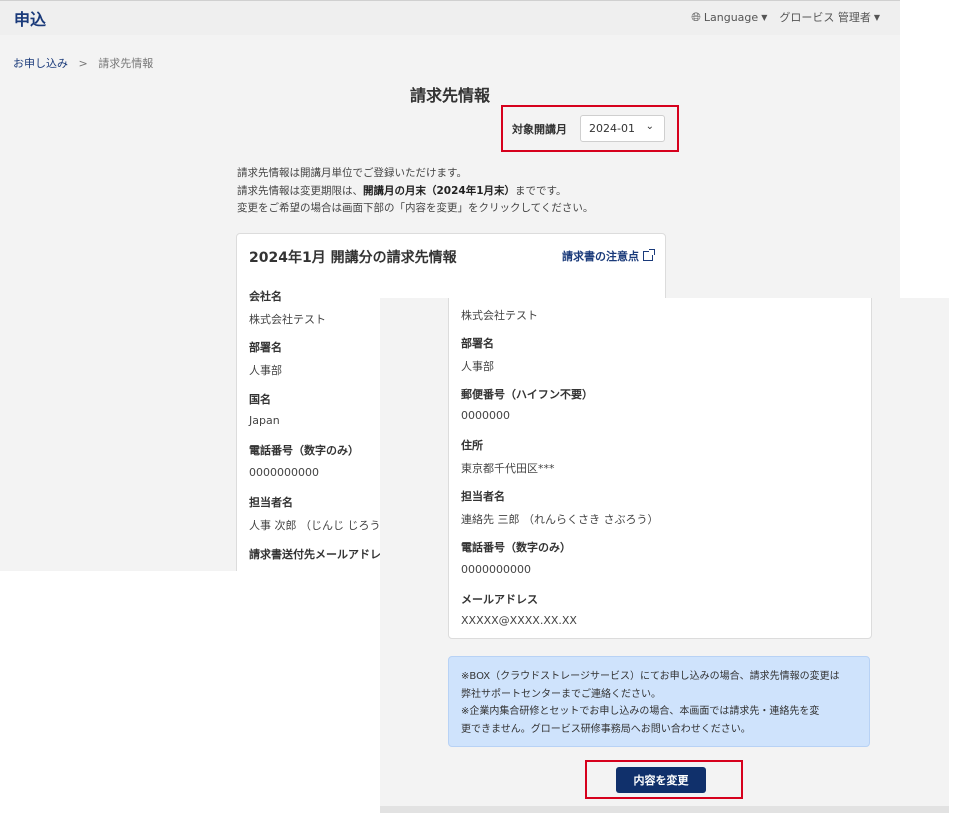  Describe the element at coordinates (265, 296) in the screenshot. I see `field-label: 会社名` at that location.